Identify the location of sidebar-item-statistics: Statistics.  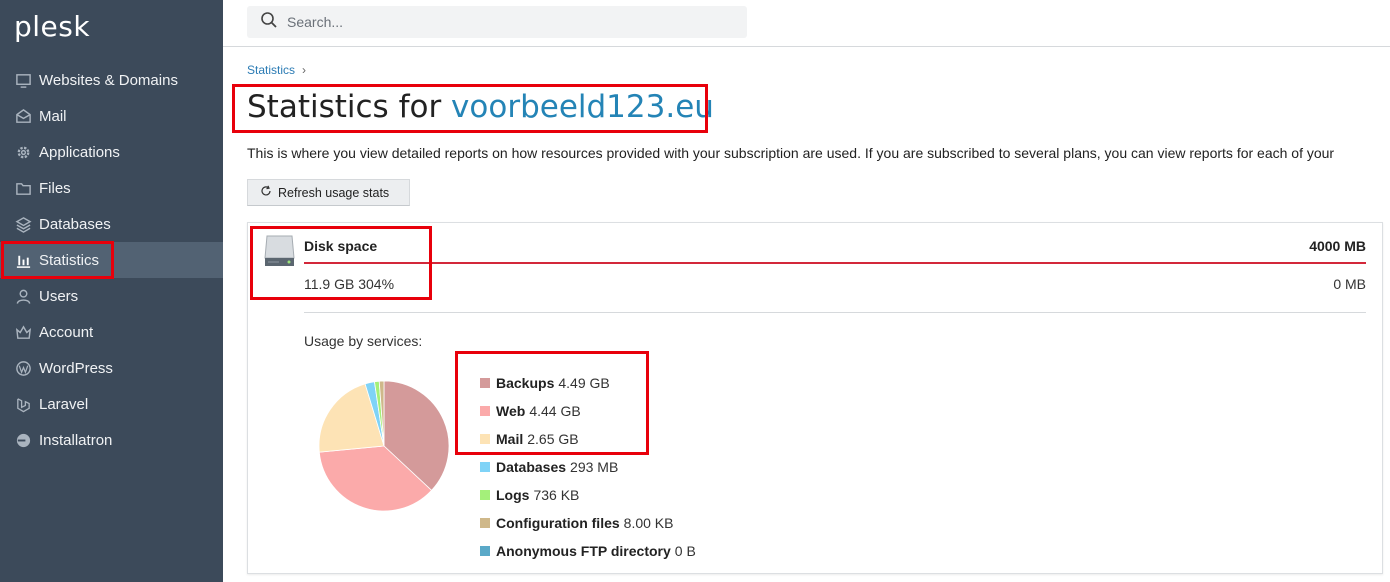
(111, 260).